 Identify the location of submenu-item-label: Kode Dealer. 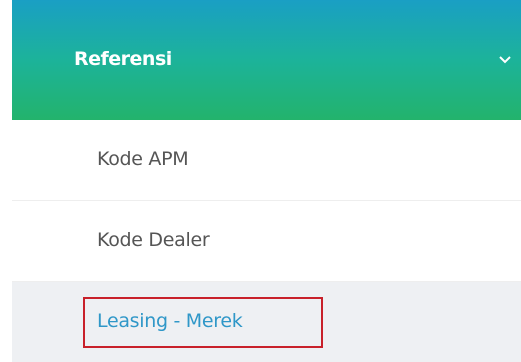
(153, 240).